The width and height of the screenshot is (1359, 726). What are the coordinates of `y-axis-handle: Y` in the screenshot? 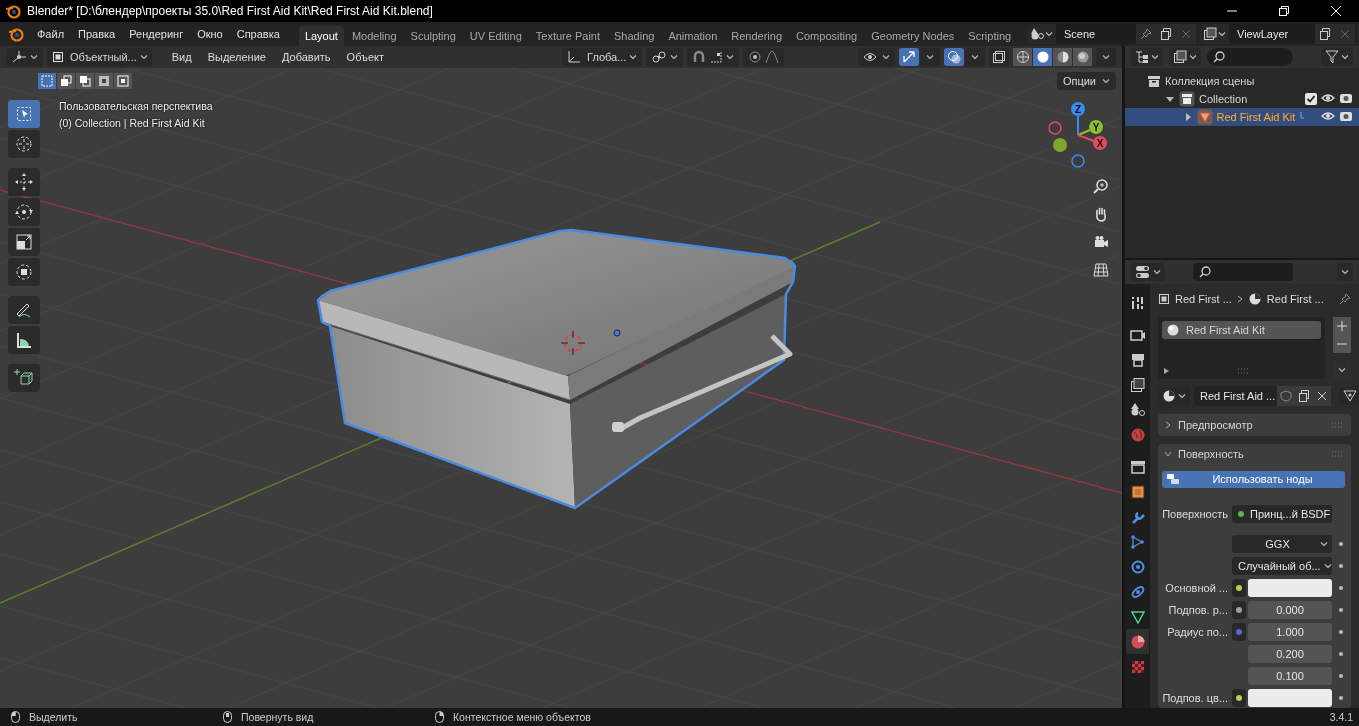 It's located at (1090, 128).